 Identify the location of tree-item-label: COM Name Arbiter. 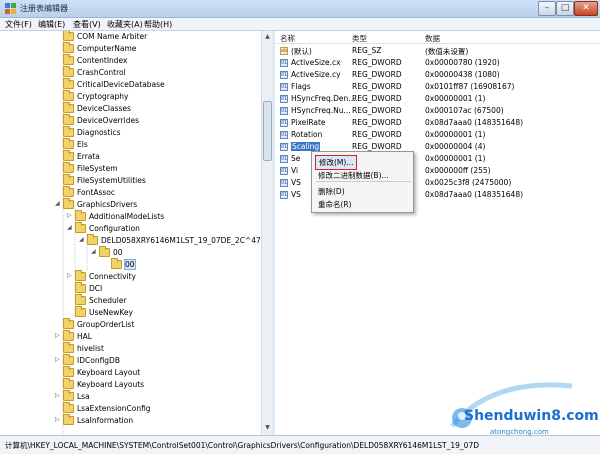
(112, 36).